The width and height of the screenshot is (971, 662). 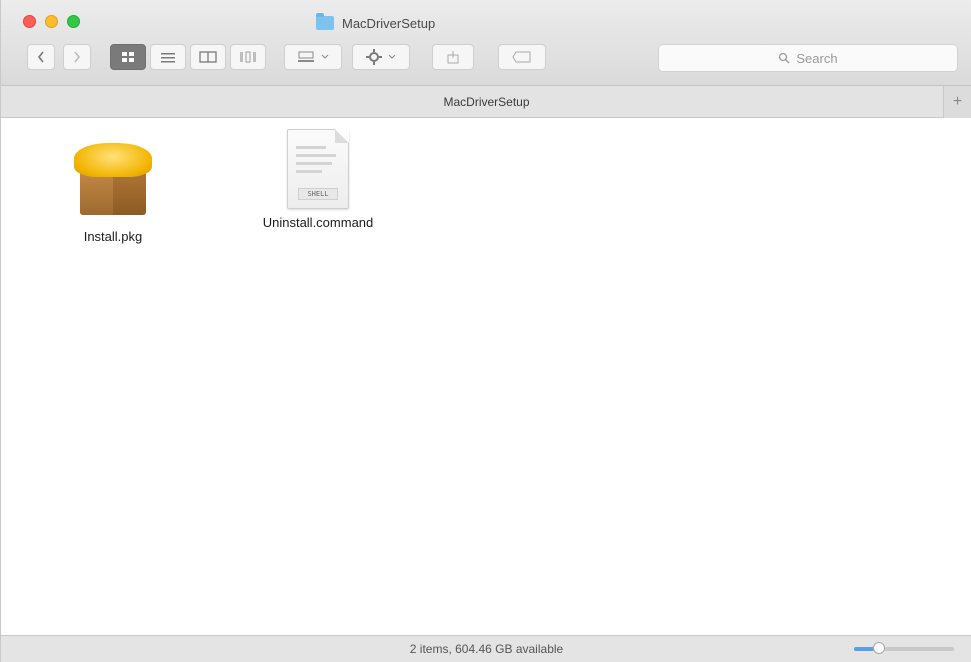 I want to click on view-list-icon, so click(x=168, y=58).